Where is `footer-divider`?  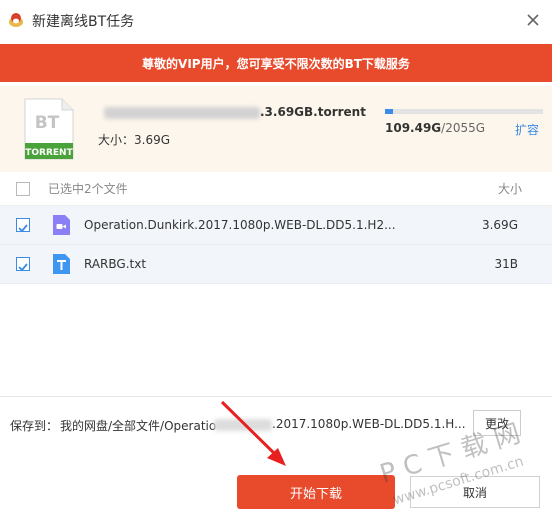
footer-divider is located at coordinates (276, 396).